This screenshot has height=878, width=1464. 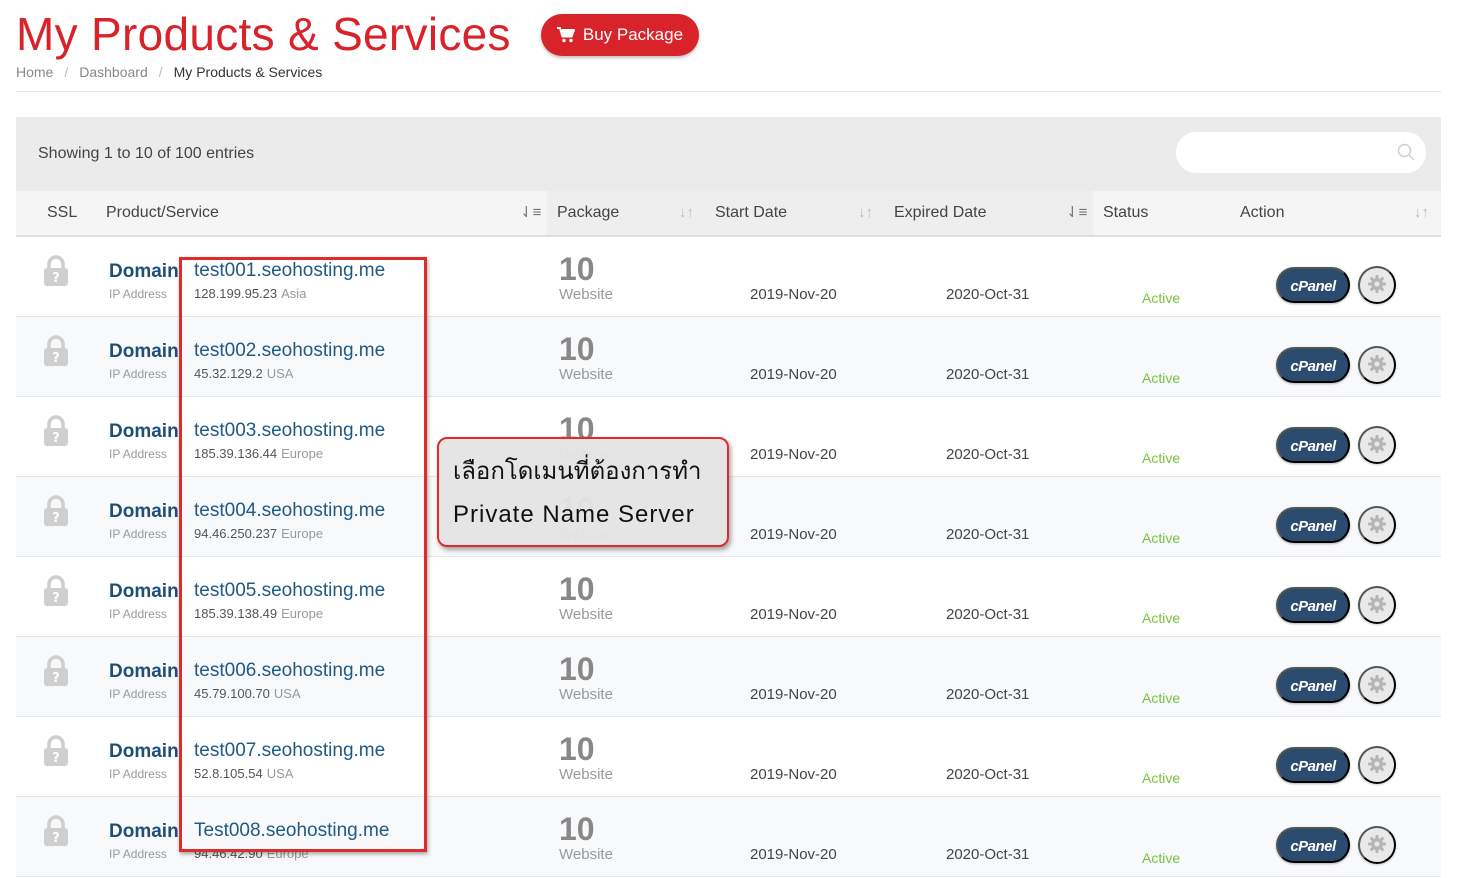 I want to click on column-expired-date: Expired Date, so click(x=988, y=213).